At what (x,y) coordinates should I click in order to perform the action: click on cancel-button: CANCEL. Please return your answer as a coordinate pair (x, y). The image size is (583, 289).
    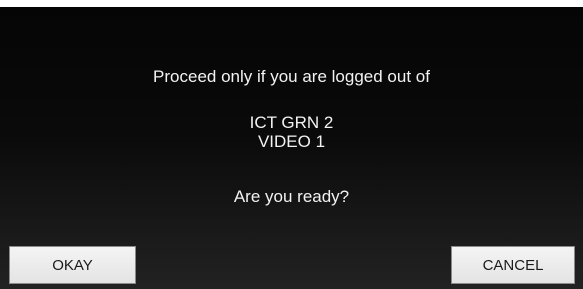
    Looking at the image, I should click on (513, 265).